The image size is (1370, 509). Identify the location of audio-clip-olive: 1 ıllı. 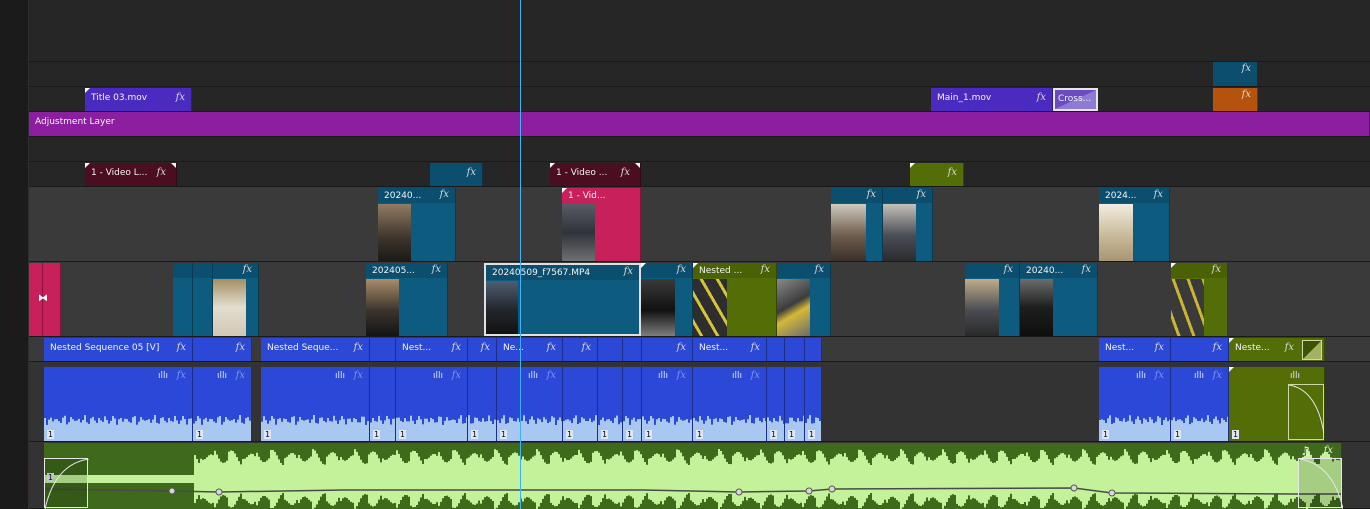
(1277, 404).